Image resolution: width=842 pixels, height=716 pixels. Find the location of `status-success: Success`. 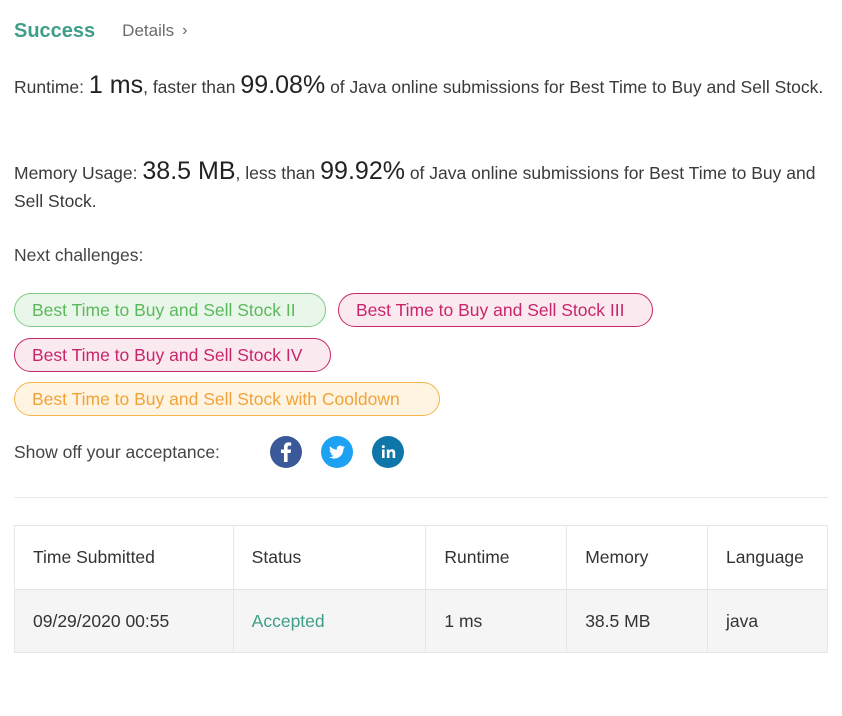

status-success: Success is located at coordinates (55, 30).